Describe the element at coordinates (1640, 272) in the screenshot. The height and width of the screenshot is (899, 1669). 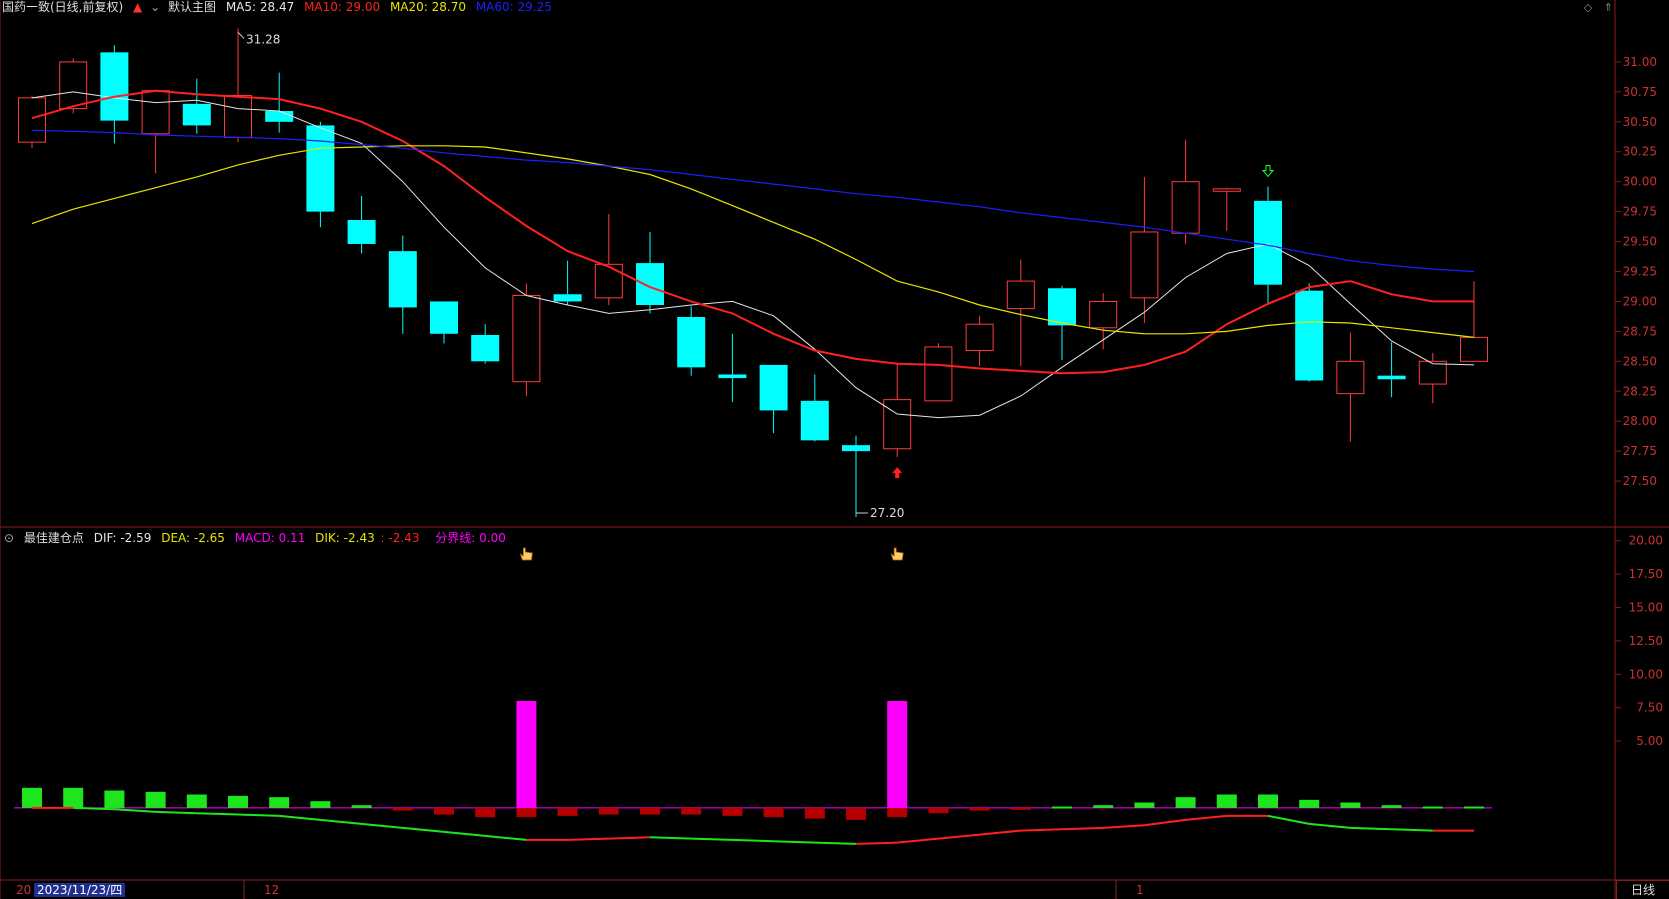
I see `price-tick-label: 29.25` at that location.